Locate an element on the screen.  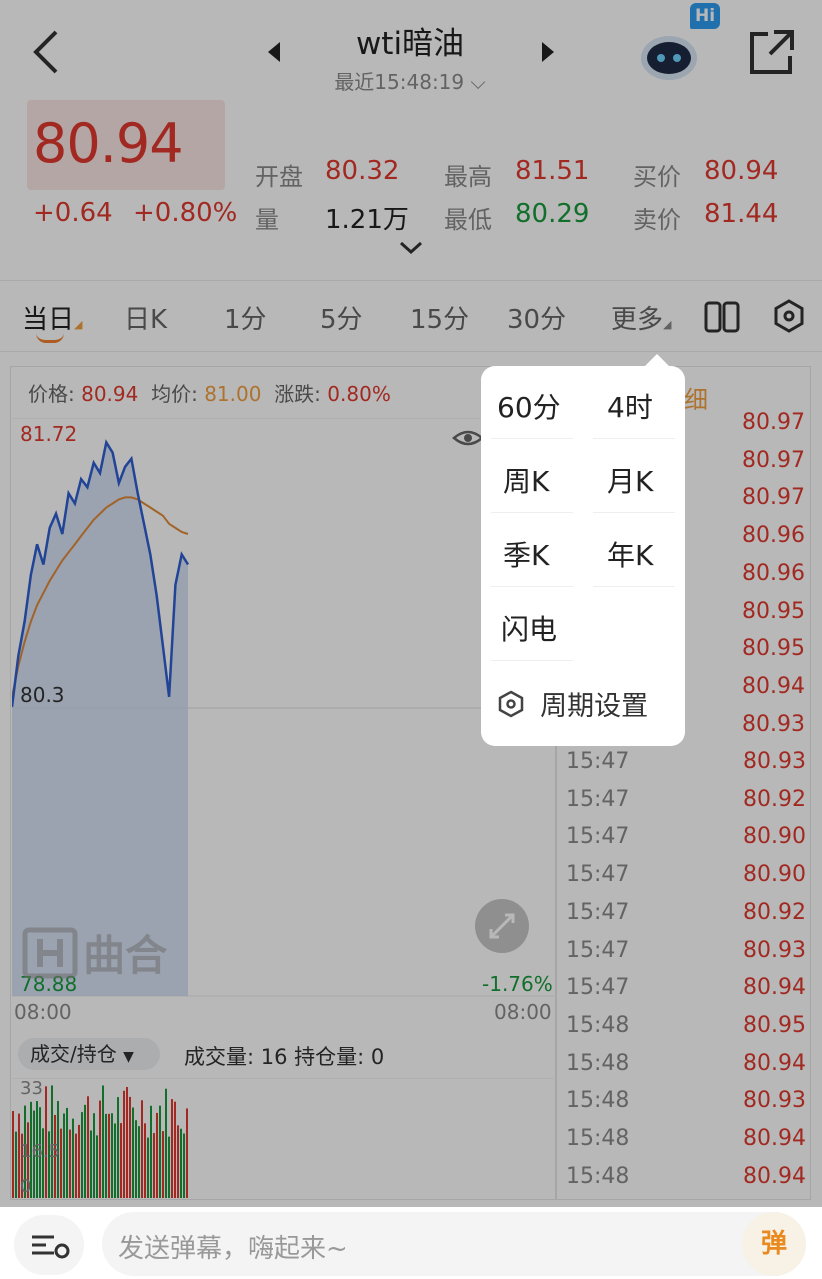
danmu-input-placeholder: 发送弹幕，嗨起来~ is located at coordinates (233, 1249).